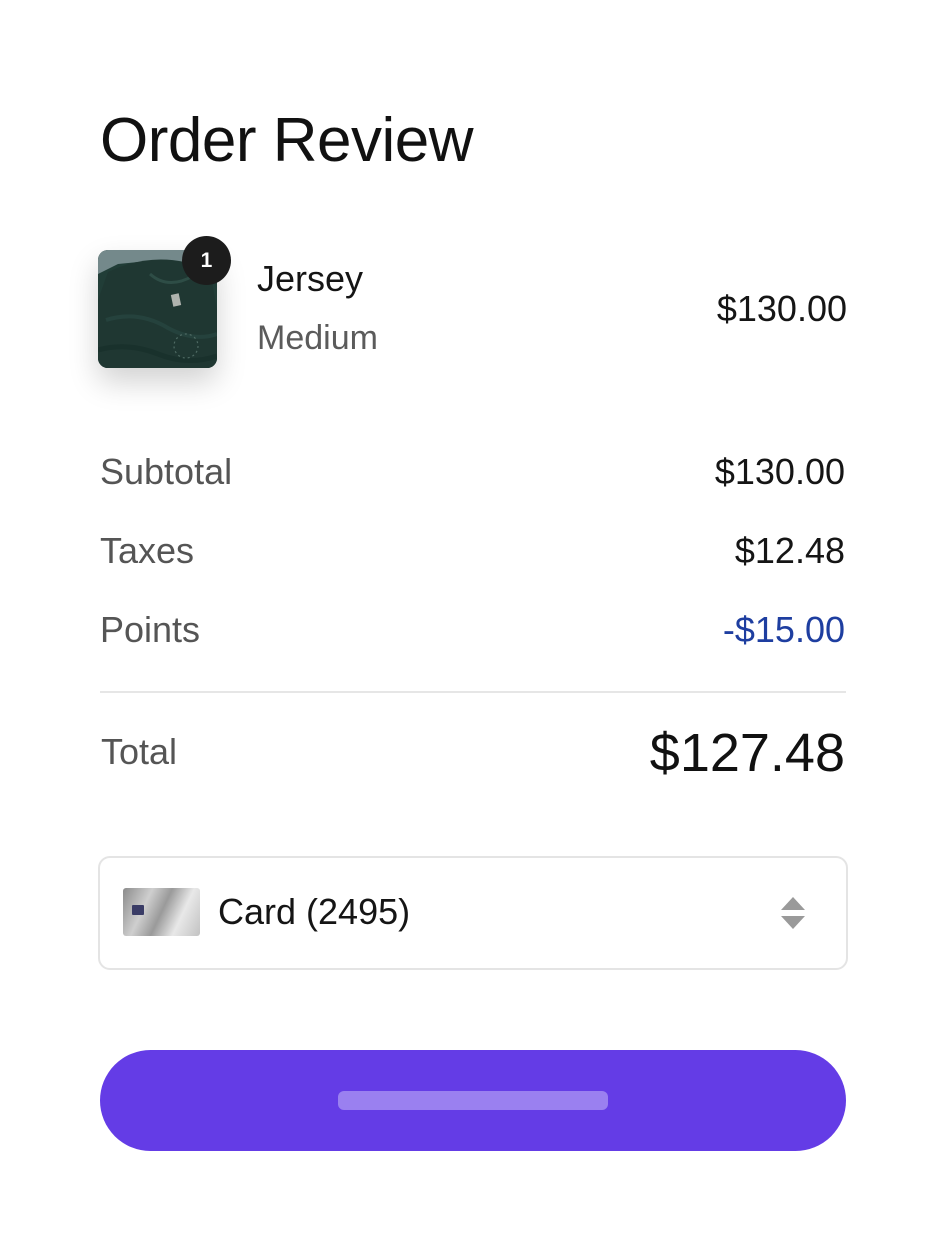  I want to click on subtotal-value: $130.00, so click(779, 471).